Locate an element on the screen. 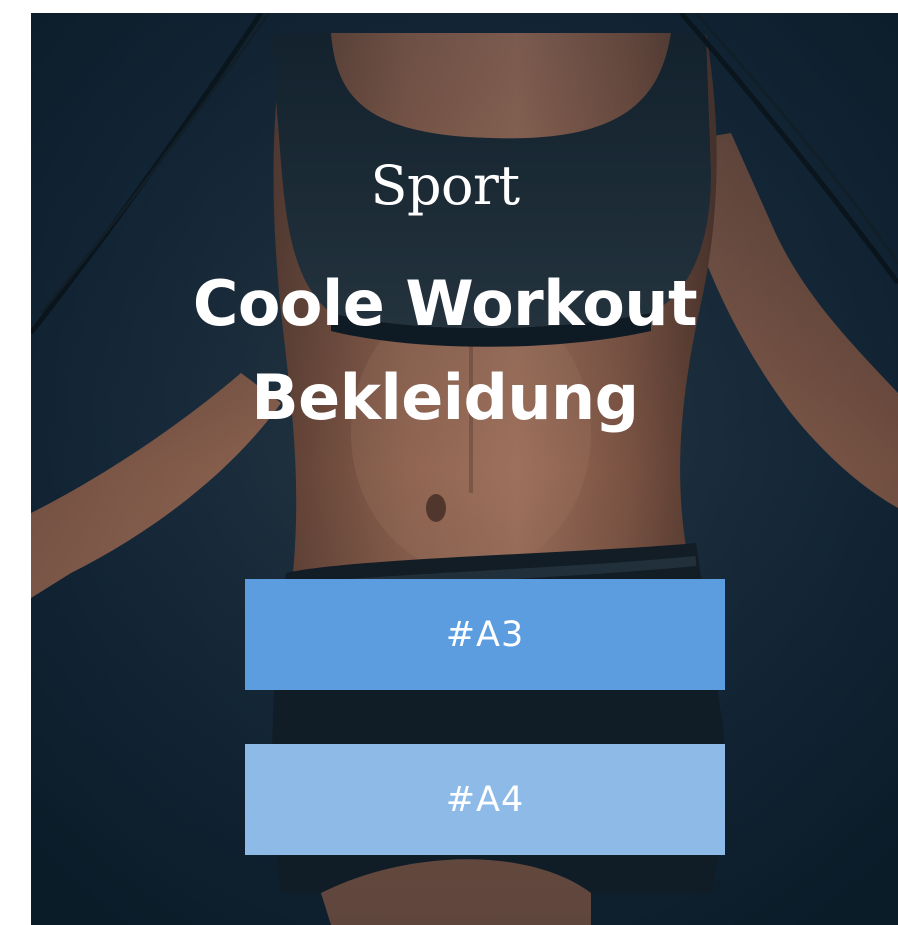 The width and height of the screenshot is (898, 925). a4-button-label: #A4 is located at coordinates (485, 799).